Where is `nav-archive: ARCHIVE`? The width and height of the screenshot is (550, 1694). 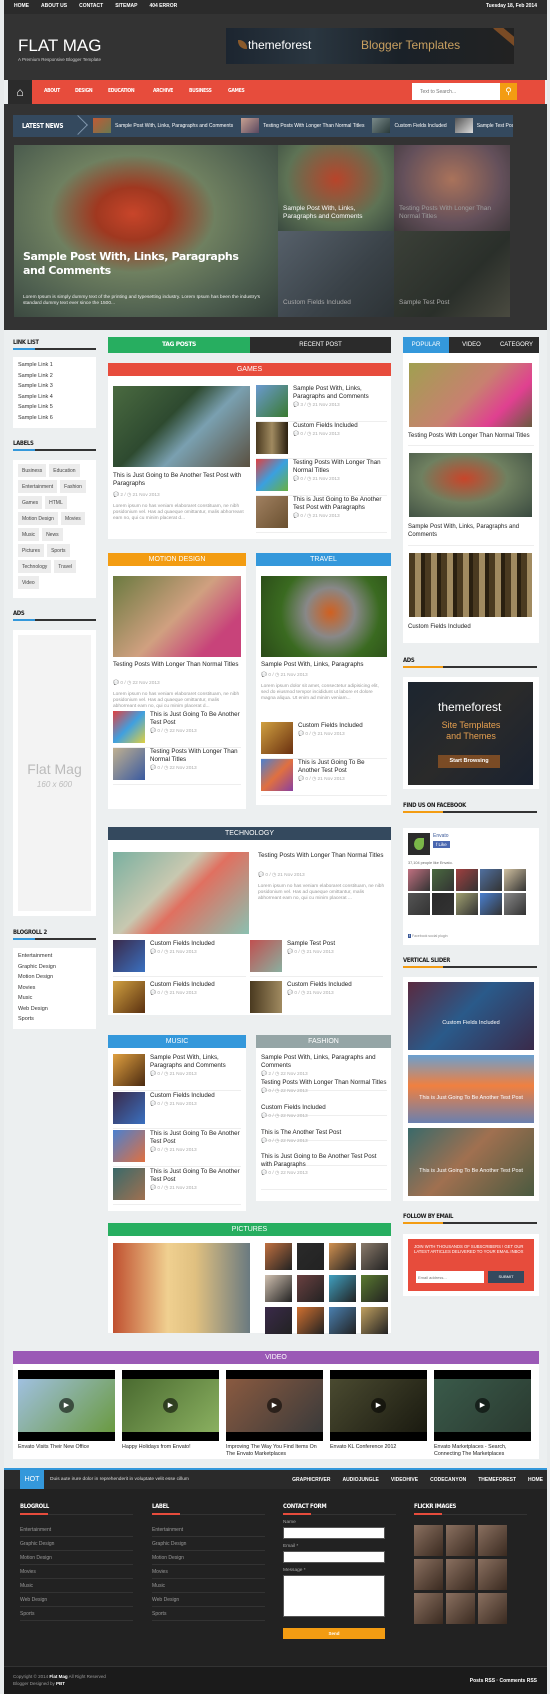 nav-archive: ARCHIVE is located at coordinates (163, 91).